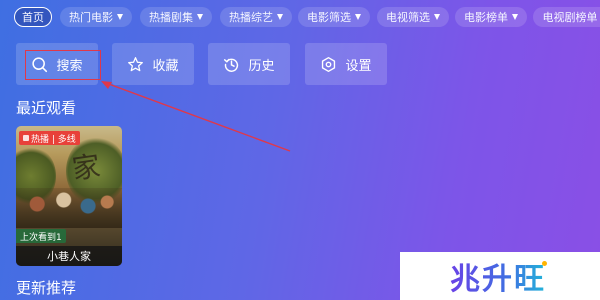 This screenshot has width=600, height=300. Describe the element at coordinates (171, 17) in the screenshot. I see `tab-label: 热播剧集` at that location.